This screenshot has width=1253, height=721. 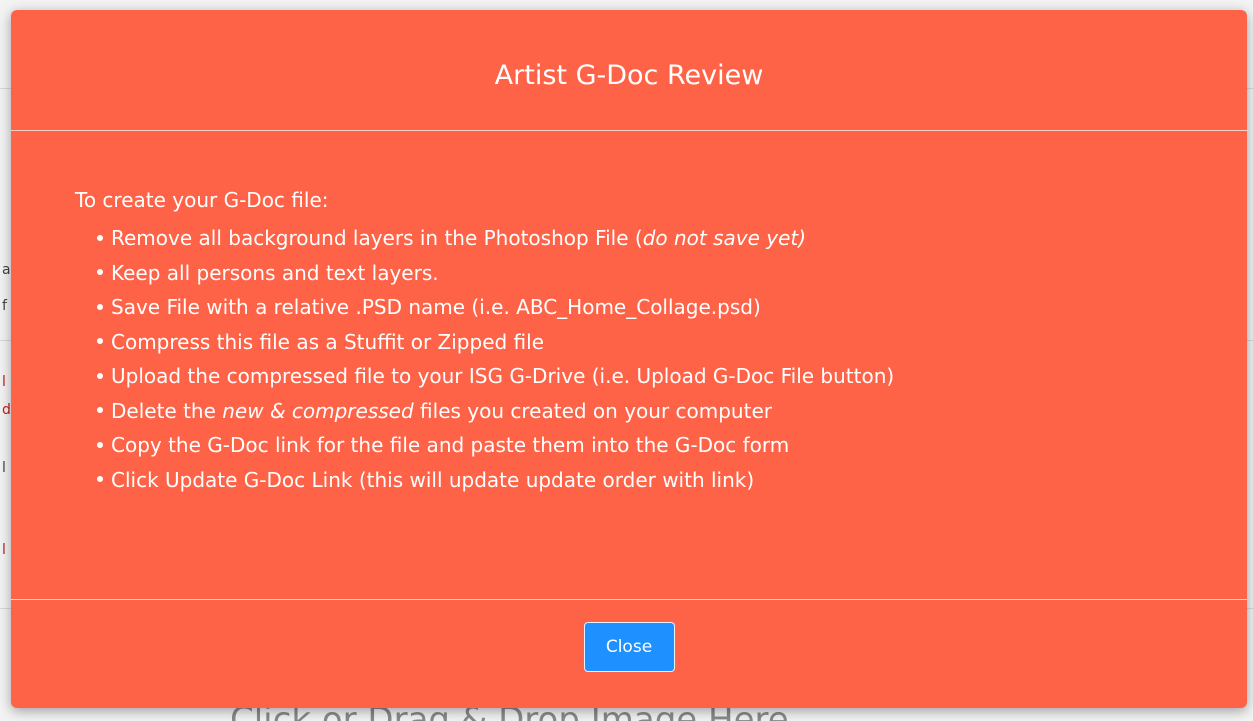 I want to click on instructions-intro: To create your G-Doc file:, so click(x=202, y=200).